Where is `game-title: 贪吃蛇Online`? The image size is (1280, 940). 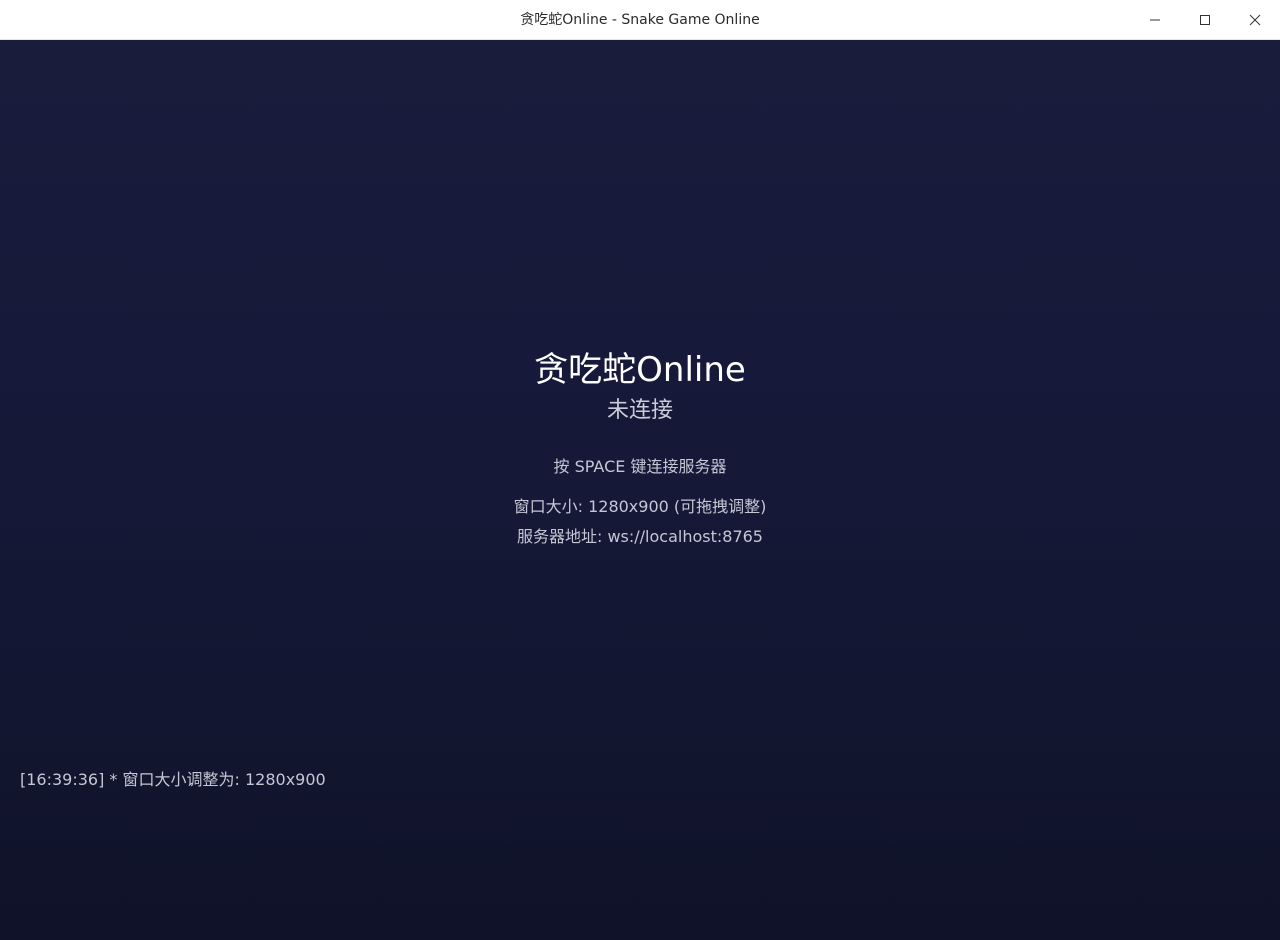
game-title: 贪吃蛇Online is located at coordinates (640, 370).